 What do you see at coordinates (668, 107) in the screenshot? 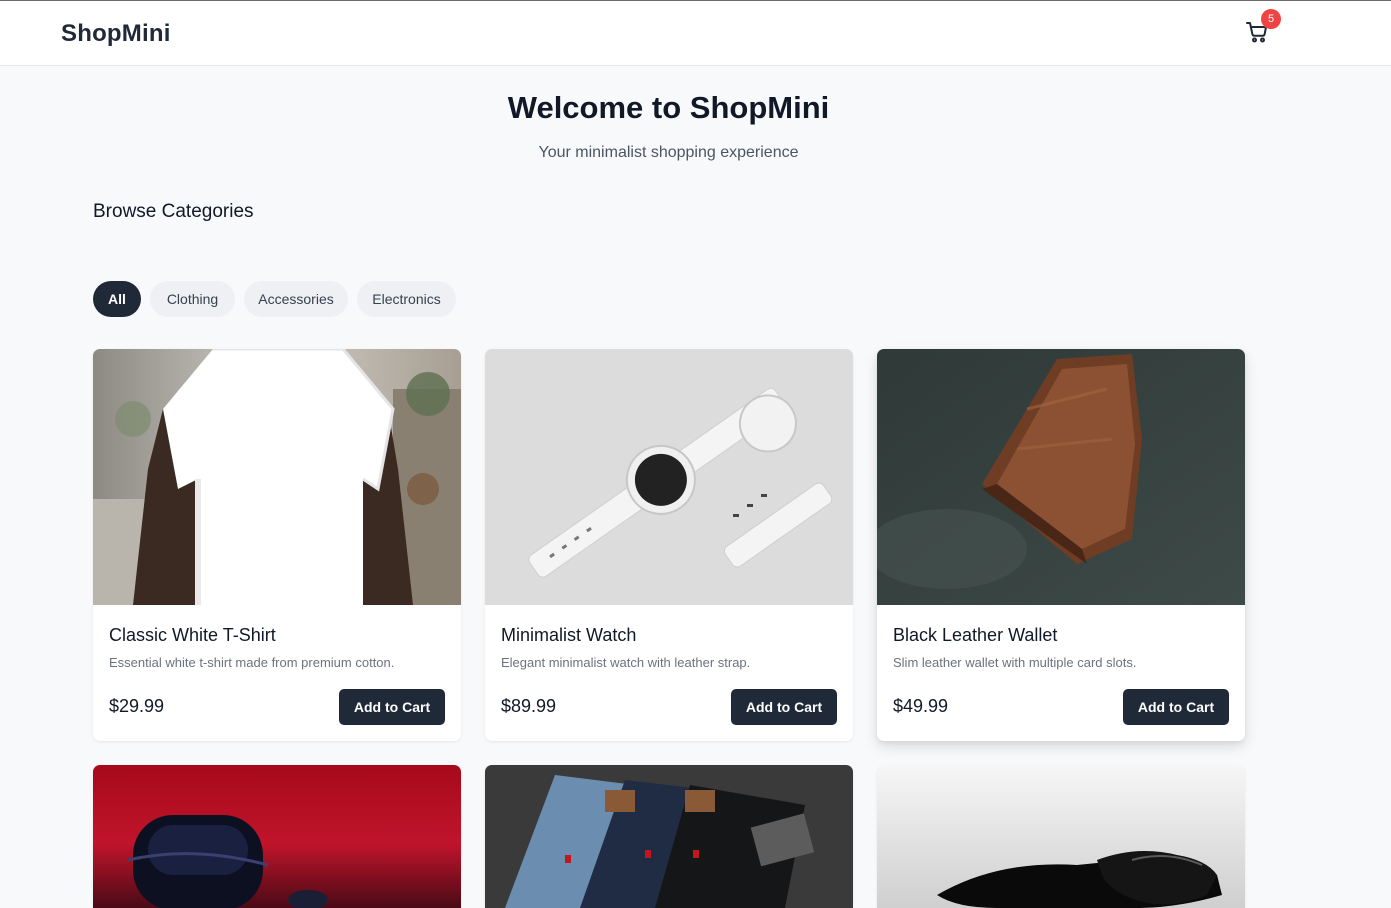
I see `hero-title: Welcome to ShopMini` at bounding box center [668, 107].